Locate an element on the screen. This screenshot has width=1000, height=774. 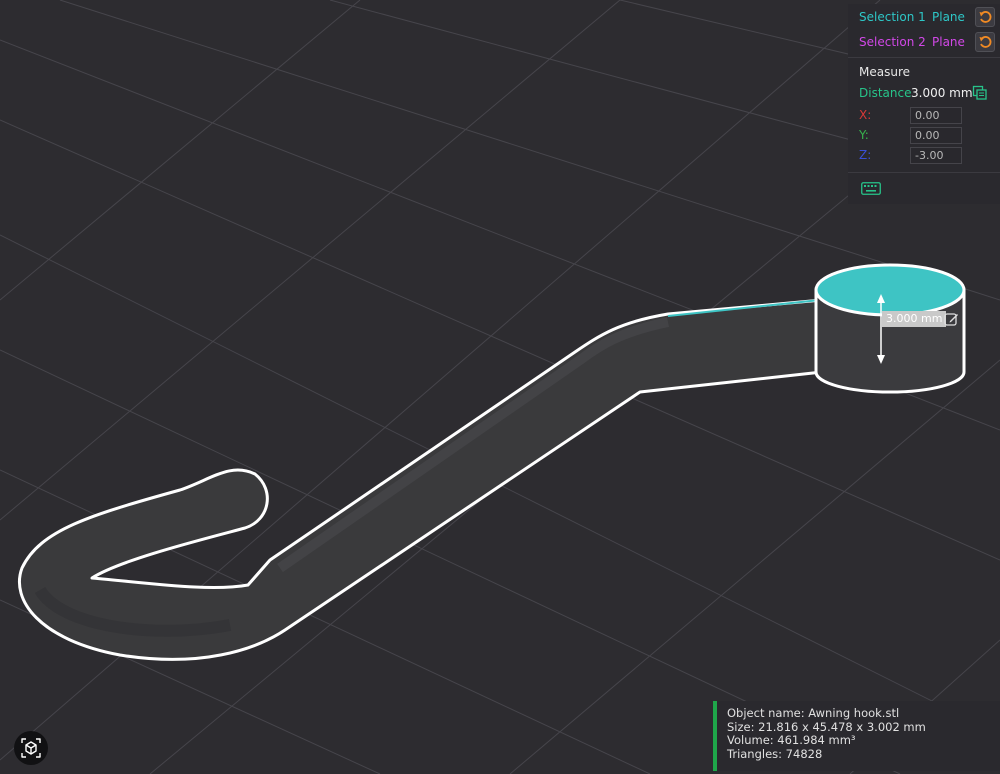
x-axis-label: X: is located at coordinates (865, 115).